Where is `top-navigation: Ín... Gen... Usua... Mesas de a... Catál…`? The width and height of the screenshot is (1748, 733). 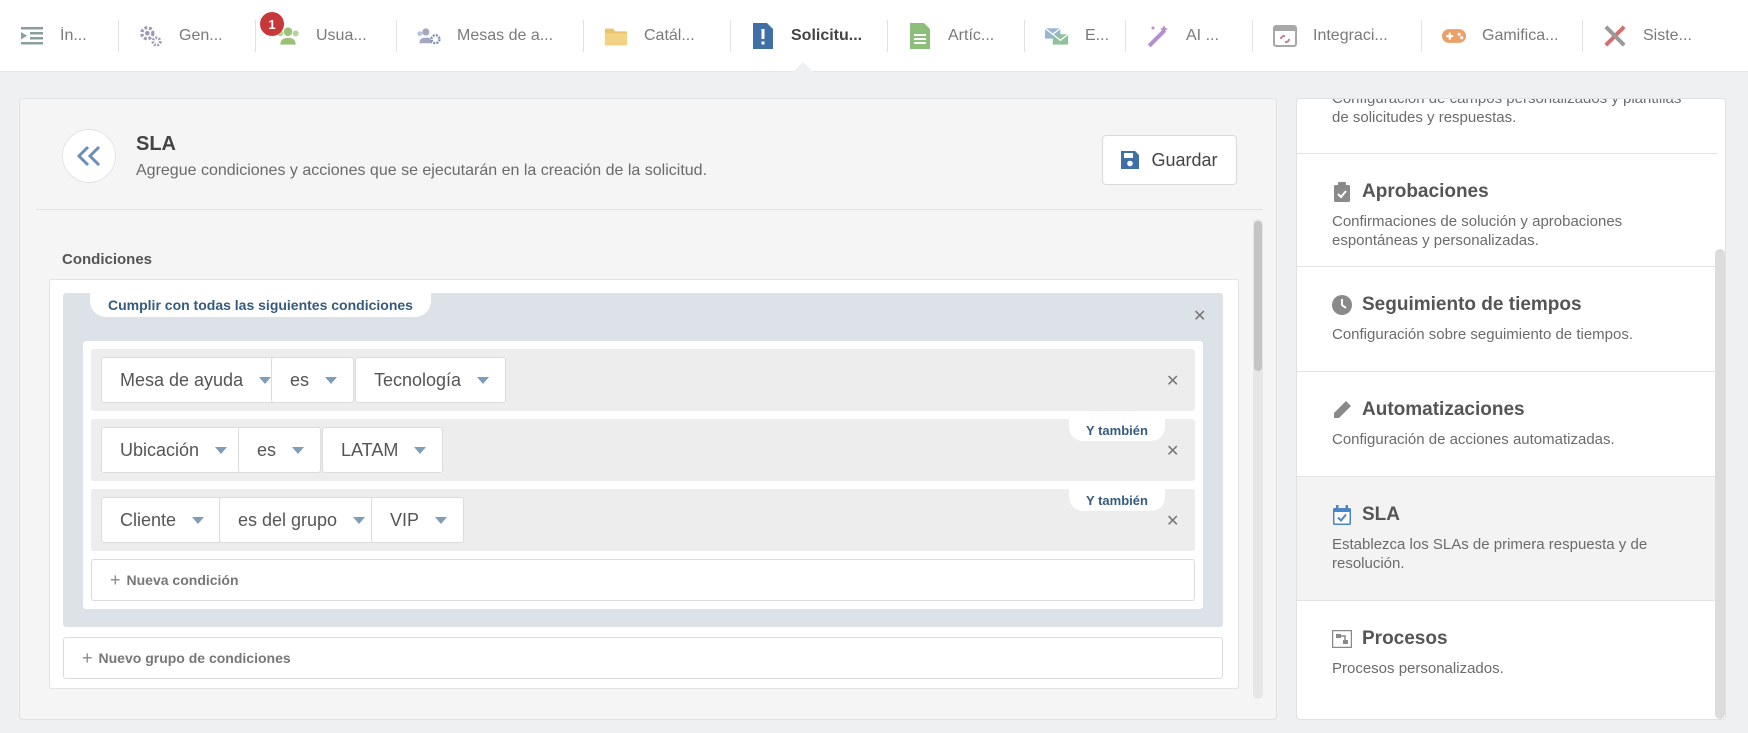
top-navigation: Ín... Gen... Usua... Mesas de a... Catál… is located at coordinates (874, 36).